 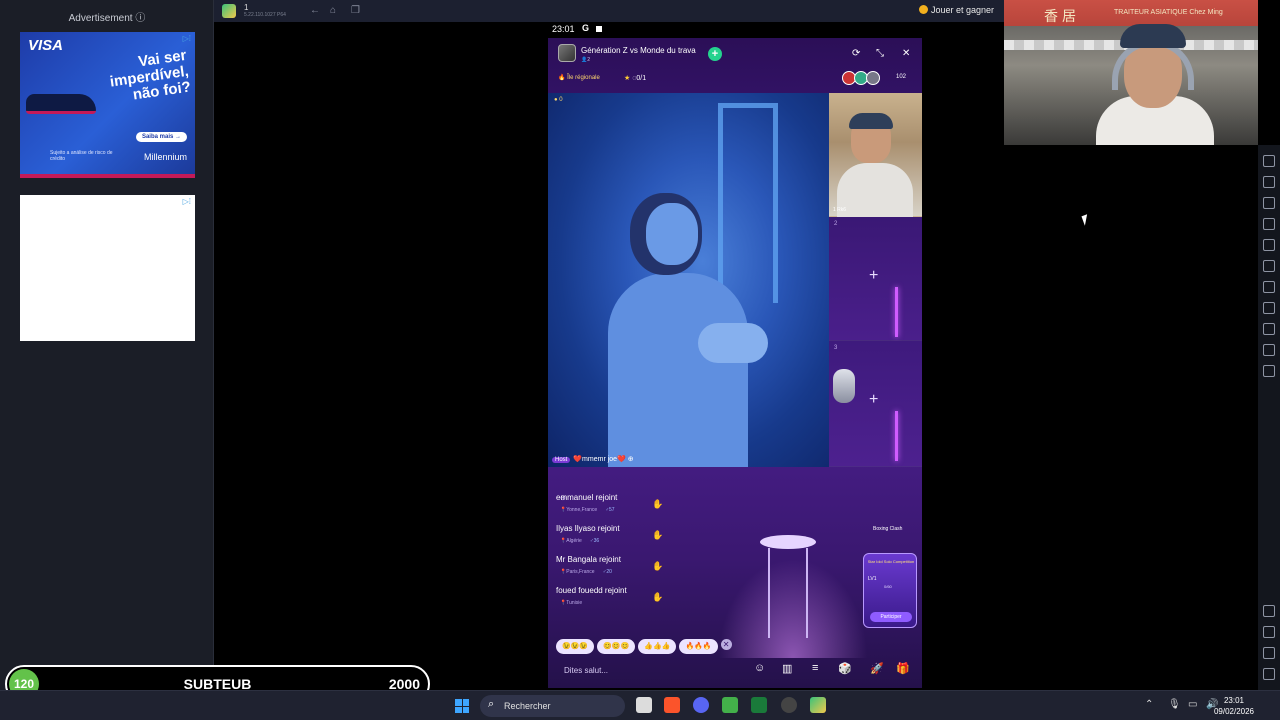 What do you see at coordinates (635, 78) in the screenshot?
I see `room-score: ★ ◌0/1` at bounding box center [635, 78].